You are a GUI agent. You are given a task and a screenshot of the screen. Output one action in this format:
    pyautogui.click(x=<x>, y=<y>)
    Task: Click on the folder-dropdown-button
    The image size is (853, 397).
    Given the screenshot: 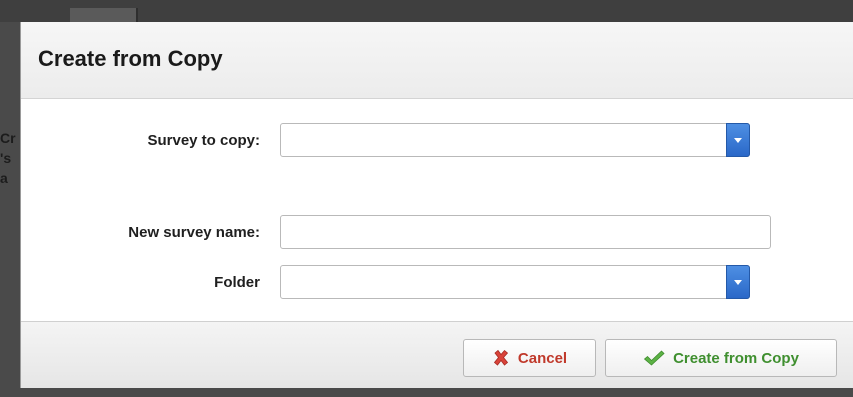 What is the action you would take?
    pyautogui.click(x=738, y=282)
    